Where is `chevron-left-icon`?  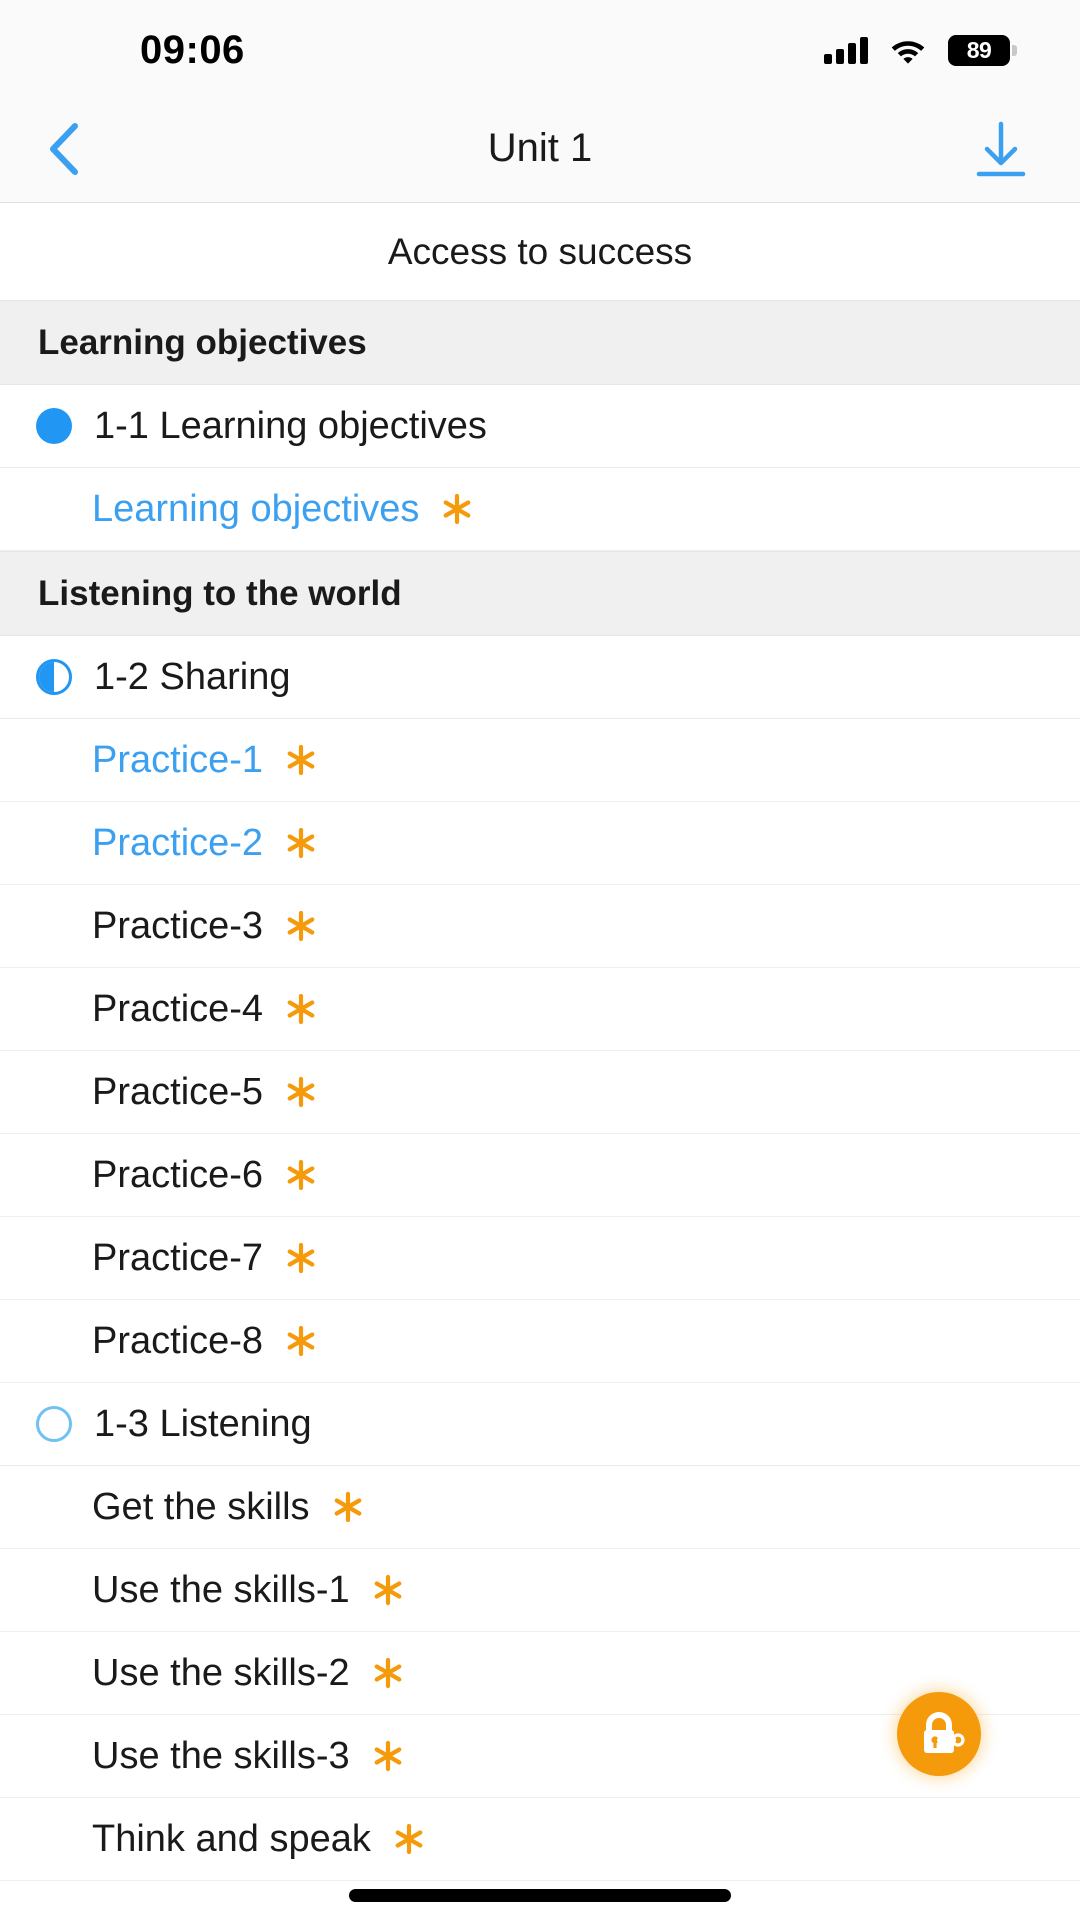 chevron-left-icon is located at coordinates (64, 148).